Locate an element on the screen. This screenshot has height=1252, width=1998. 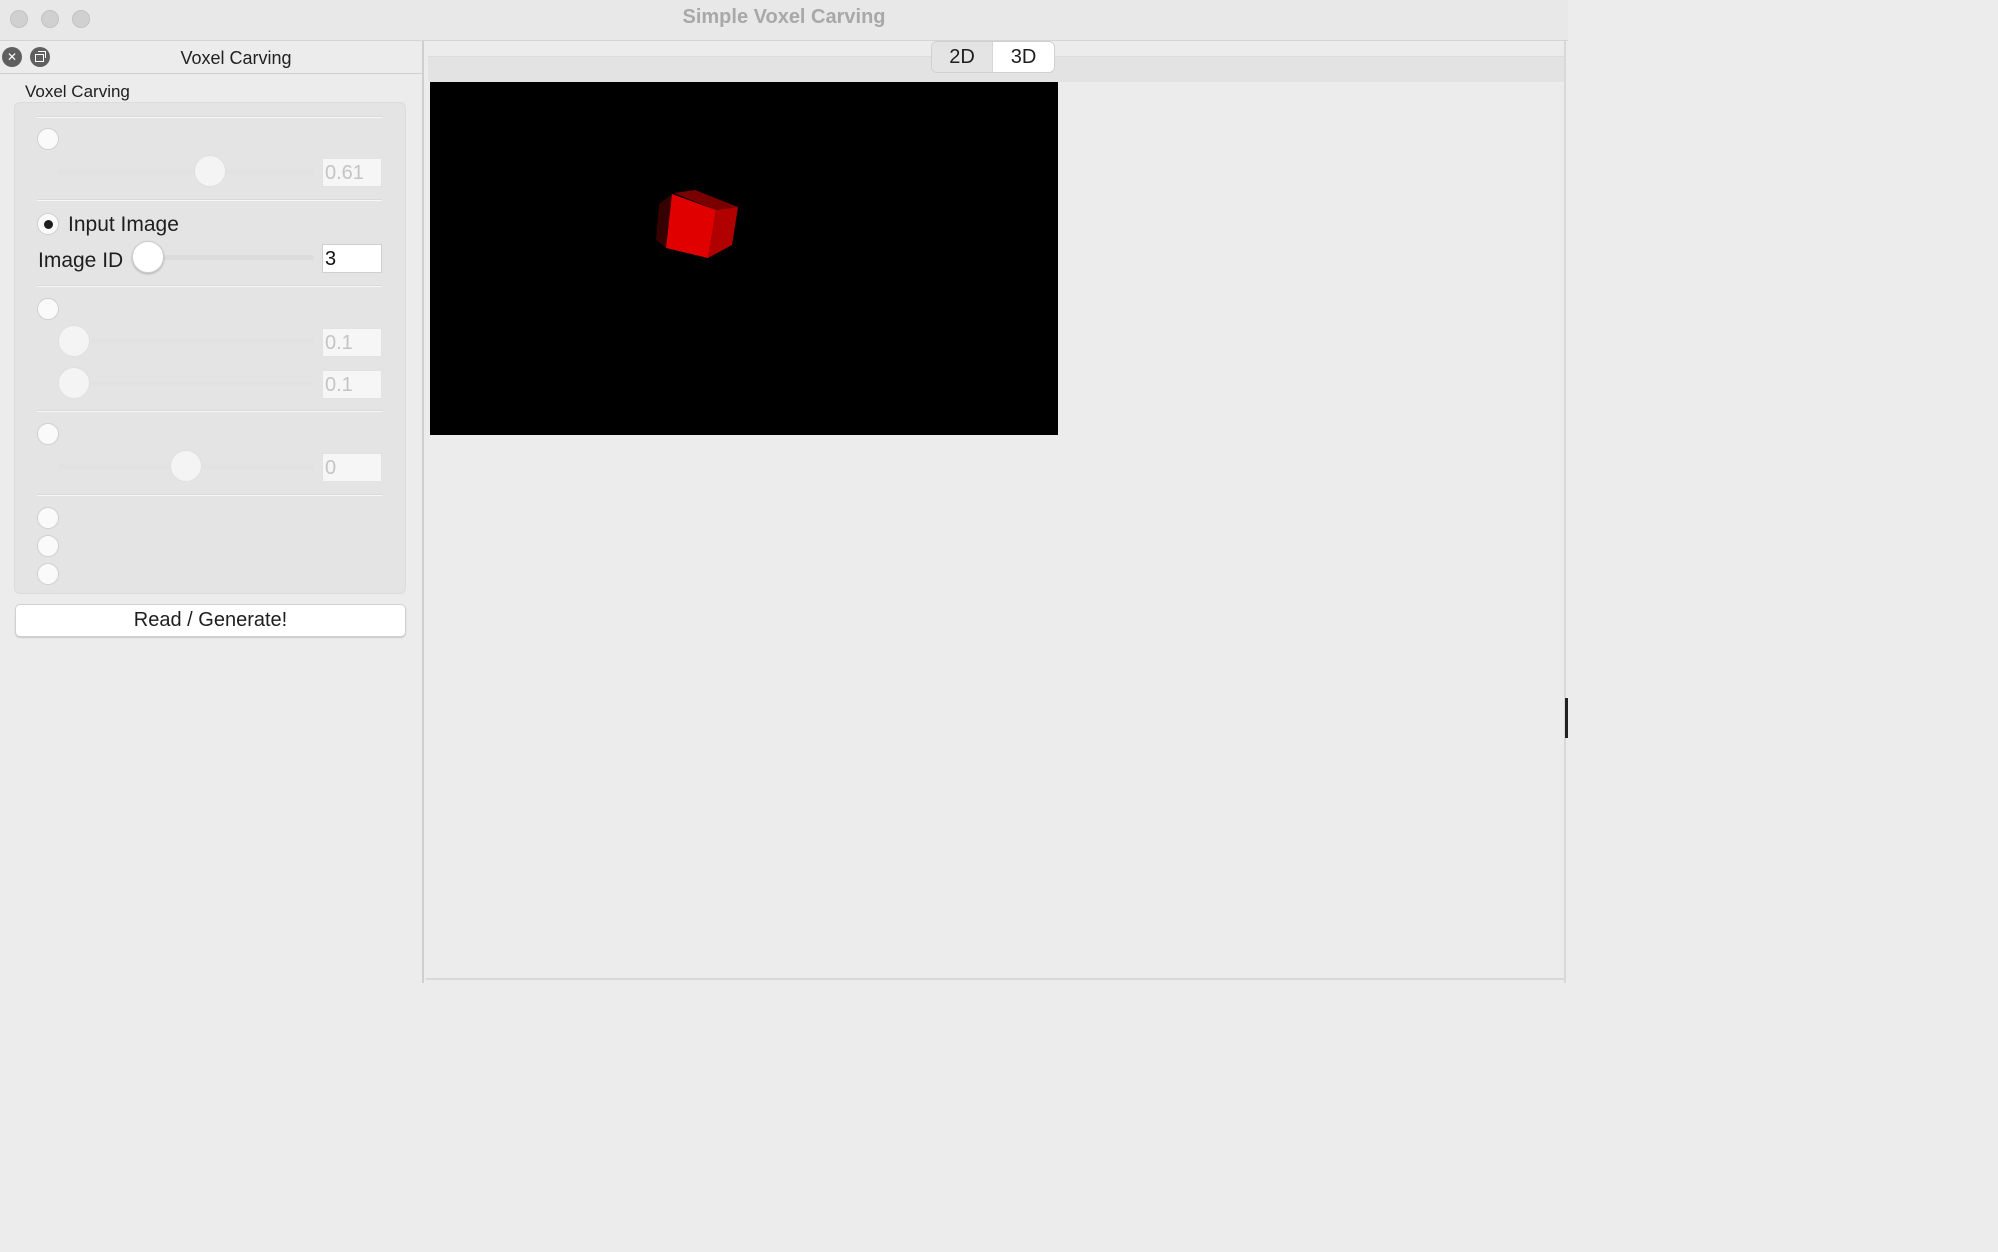
section4-slider-knob is located at coordinates (186, 466).